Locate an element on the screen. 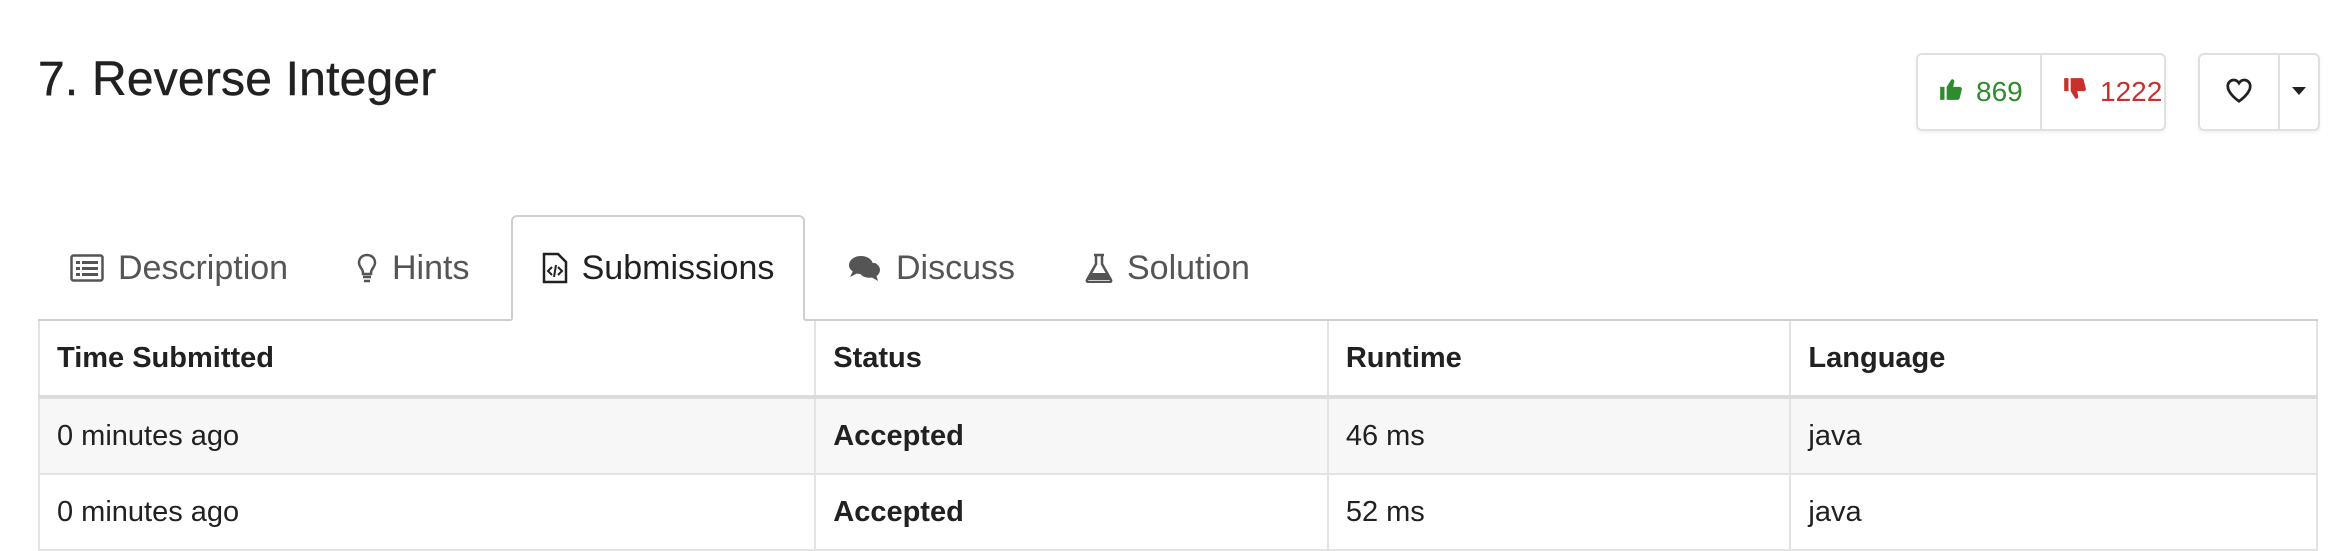 Image resolution: width=2346 pixels, height=551 pixels. flask-icon is located at coordinates (1099, 268).